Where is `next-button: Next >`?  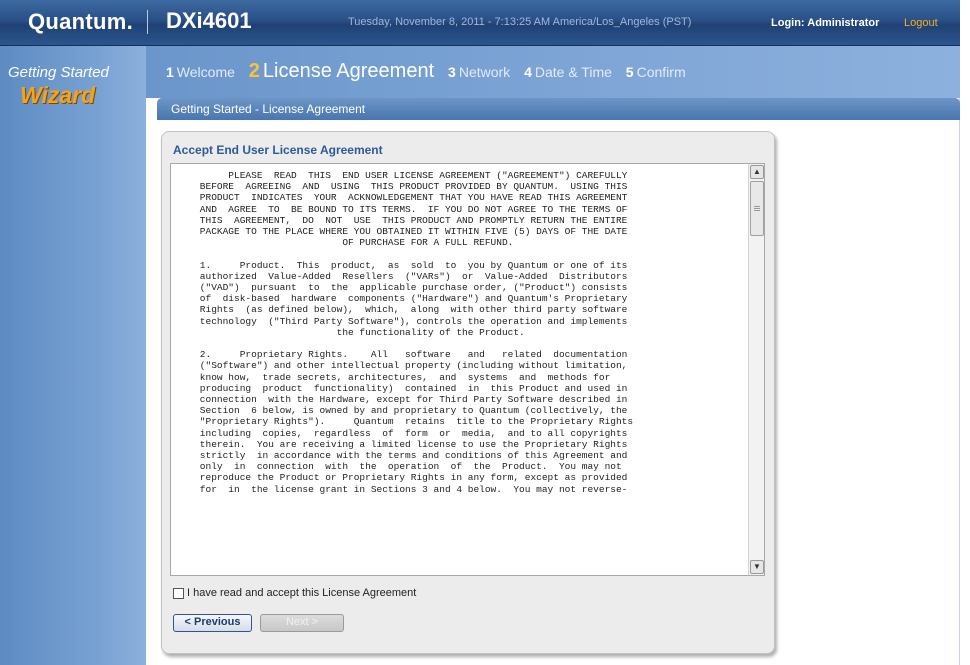 next-button: Next > is located at coordinates (302, 623).